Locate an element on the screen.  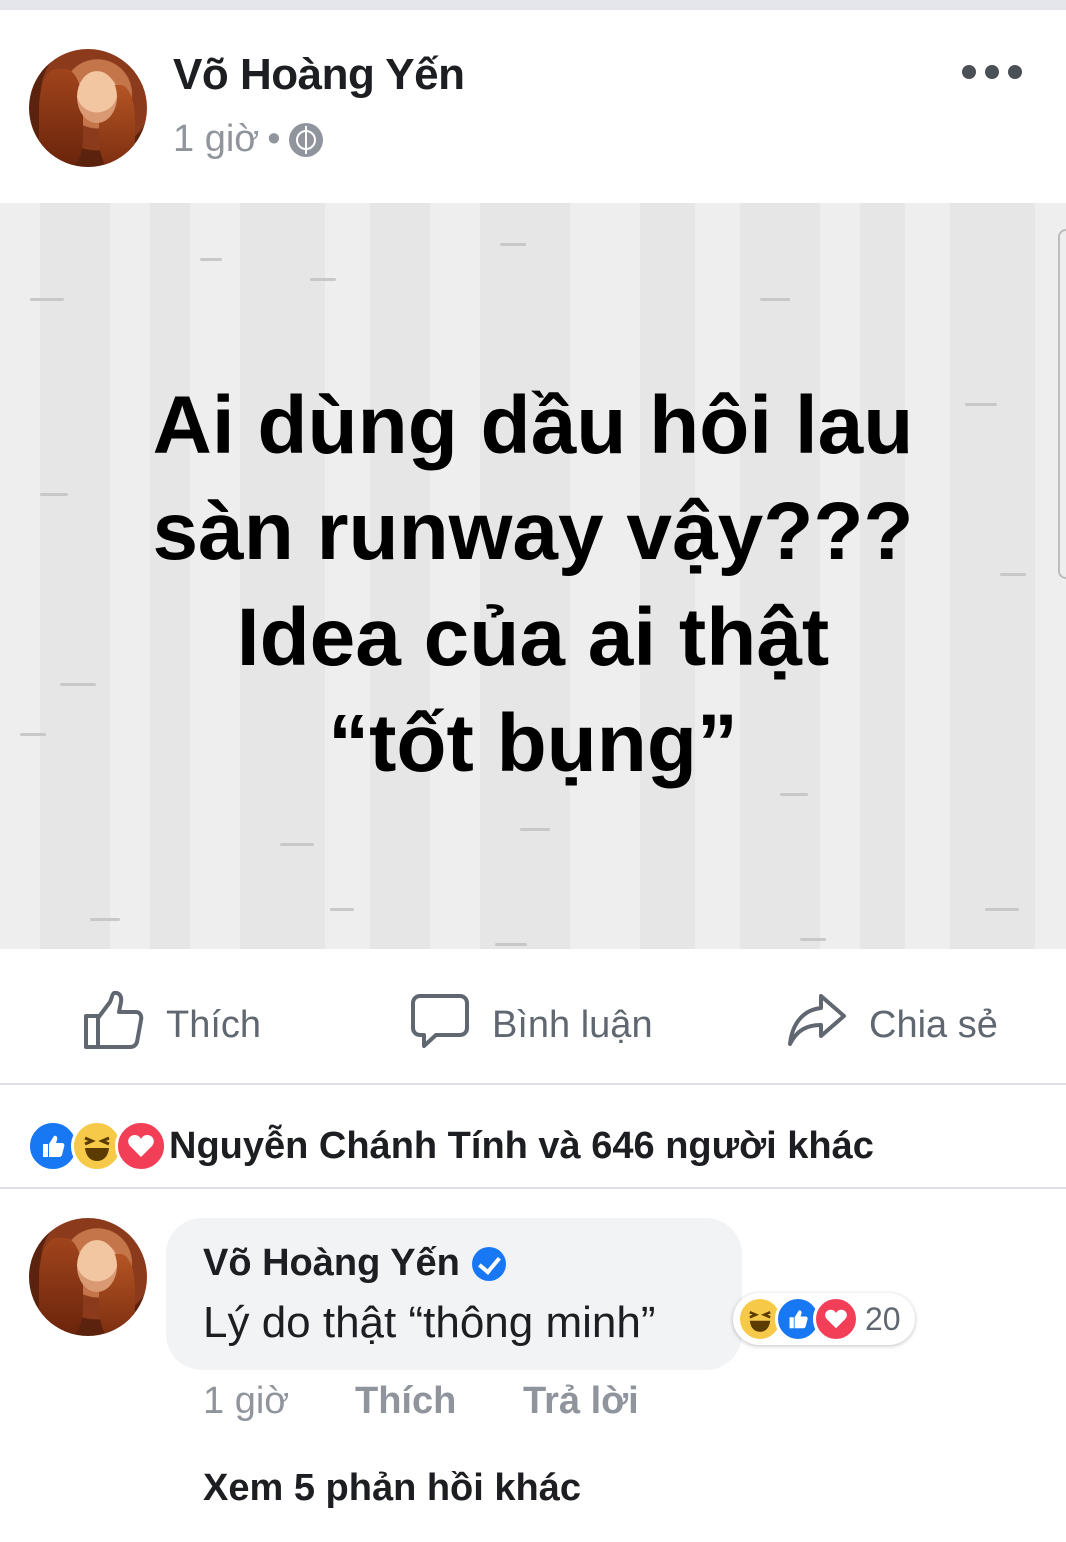
comment-actions: 1 giờ Thích Trả lời is located at coordinates (421, 1401).